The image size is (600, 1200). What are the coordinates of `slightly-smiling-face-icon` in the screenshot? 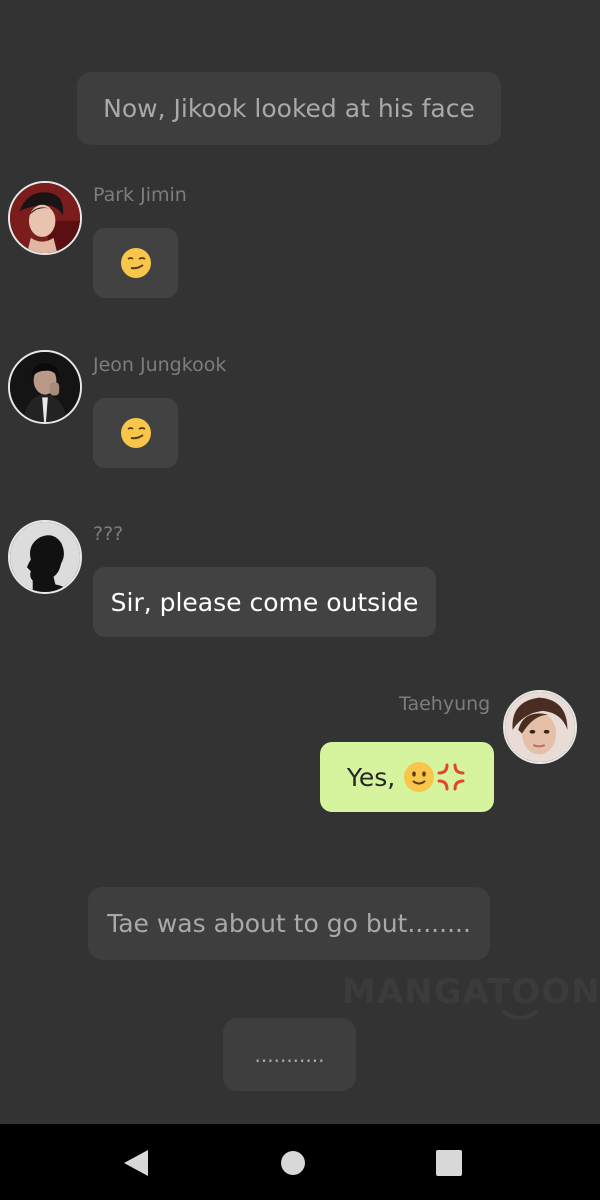 It's located at (419, 777).